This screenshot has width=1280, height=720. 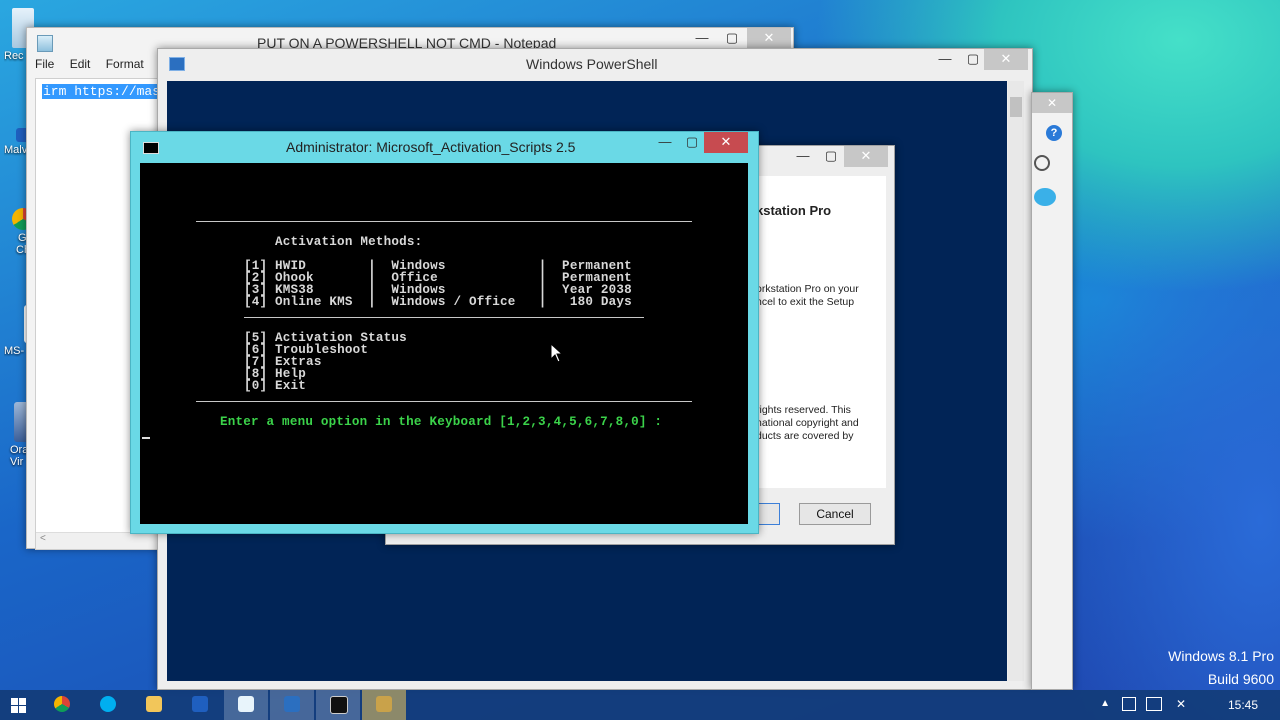 What do you see at coordinates (14, 351) in the screenshot?
I see `desktop-icon-label: MS-` at bounding box center [14, 351].